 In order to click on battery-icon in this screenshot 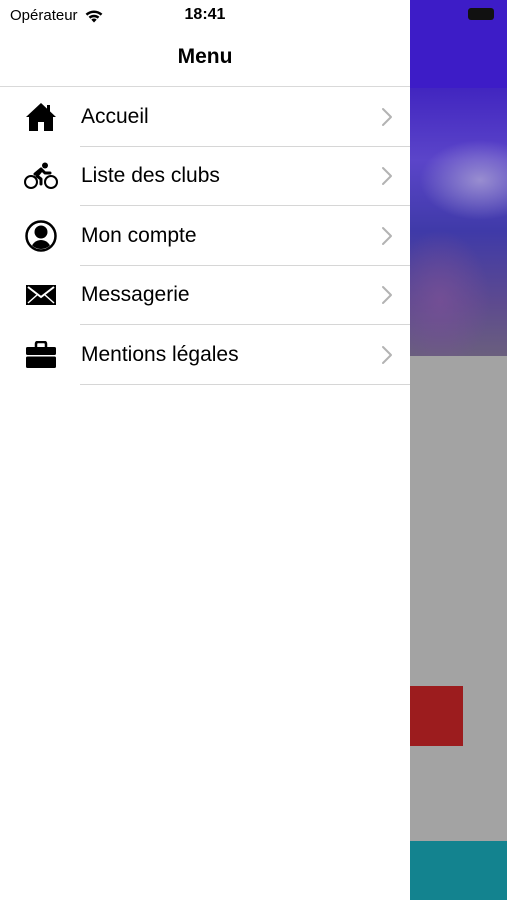, I will do `click(481, 14)`.